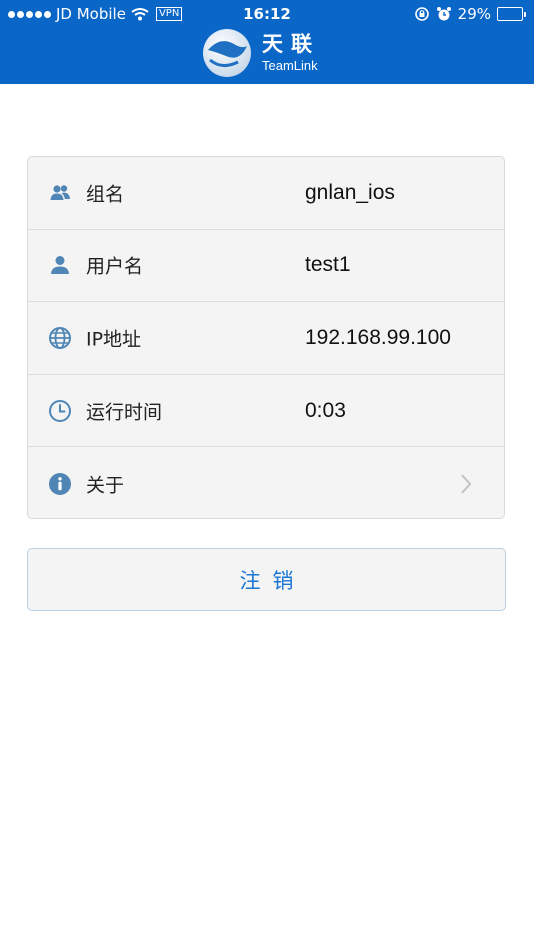 The width and height of the screenshot is (534, 950). What do you see at coordinates (29, 14) in the screenshot?
I see `signal-strength-icon` at bounding box center [29, 14].